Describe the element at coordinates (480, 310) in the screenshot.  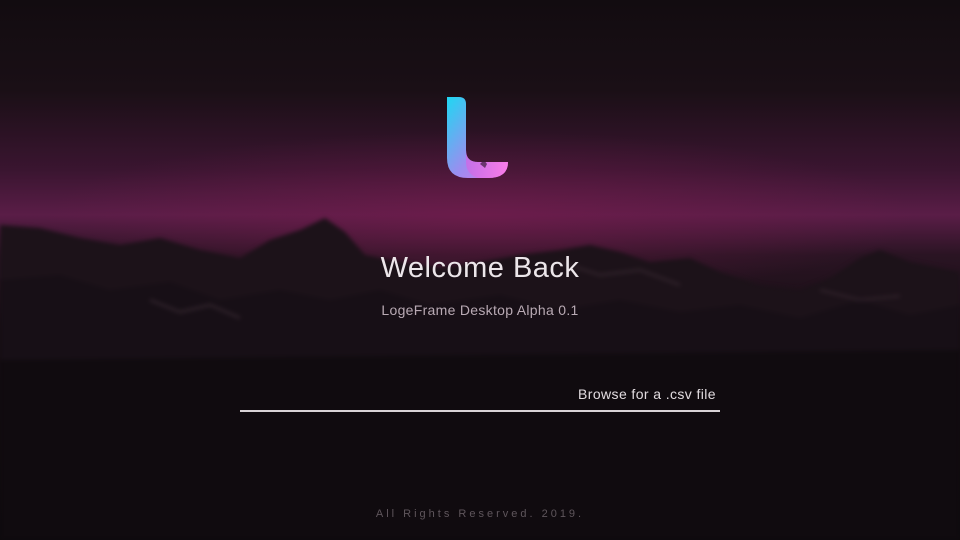
I see `app-version-subtitle: LogeFrame Desktop Alpha 0.1` at that location.